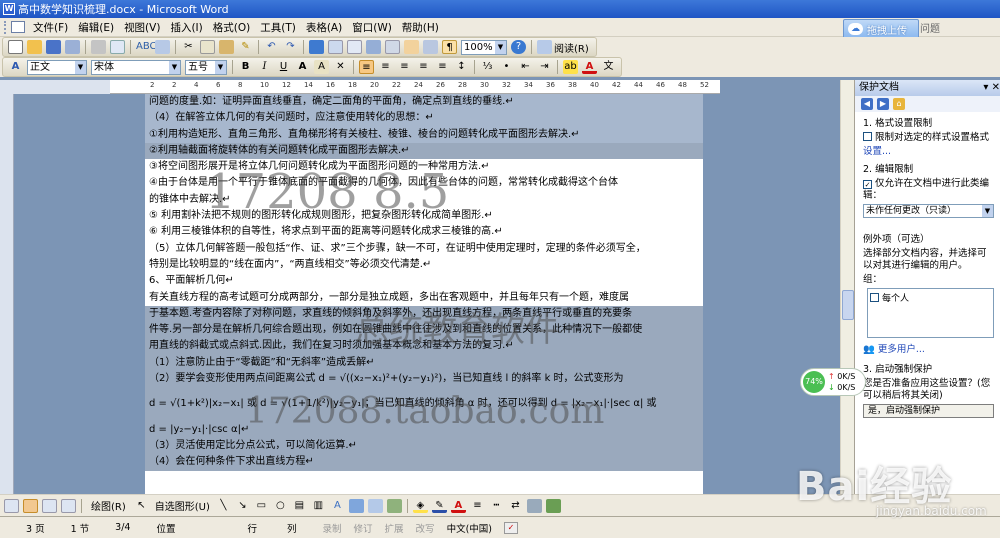 Image resolution: width=1000 pixels, height=538 pixels. Describe the element at coordinates (34, 47) in the screenshot. I see `open-icon` at that location.